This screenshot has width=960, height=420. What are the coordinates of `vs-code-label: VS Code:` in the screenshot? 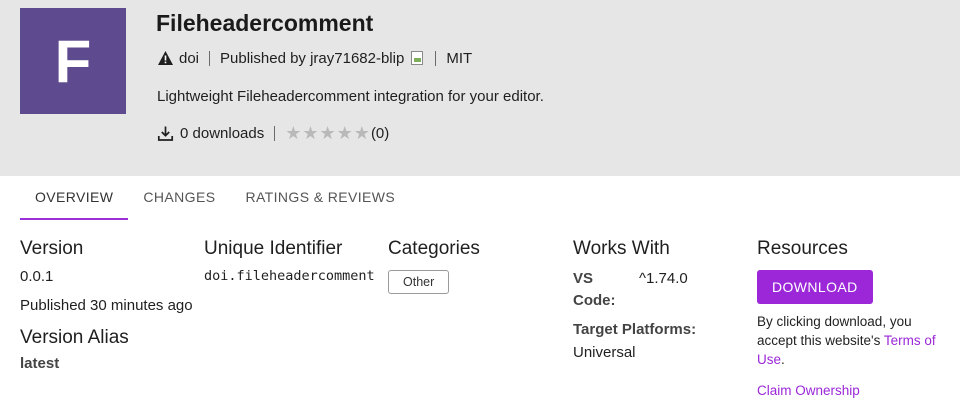 It's located at (594, 289).